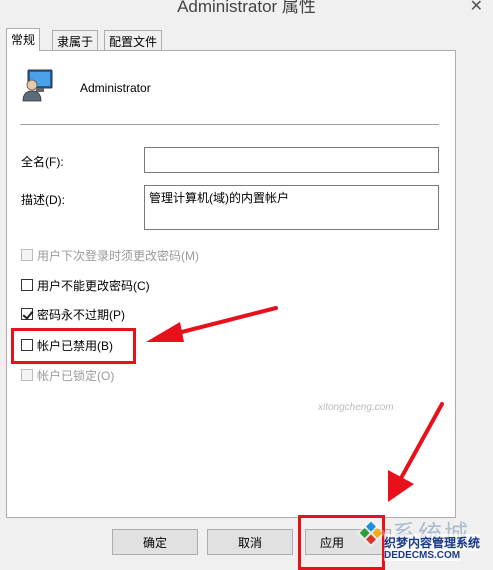 This screenshot has height=570, width=493. I want to click on fullname-input, so click(291, 160).